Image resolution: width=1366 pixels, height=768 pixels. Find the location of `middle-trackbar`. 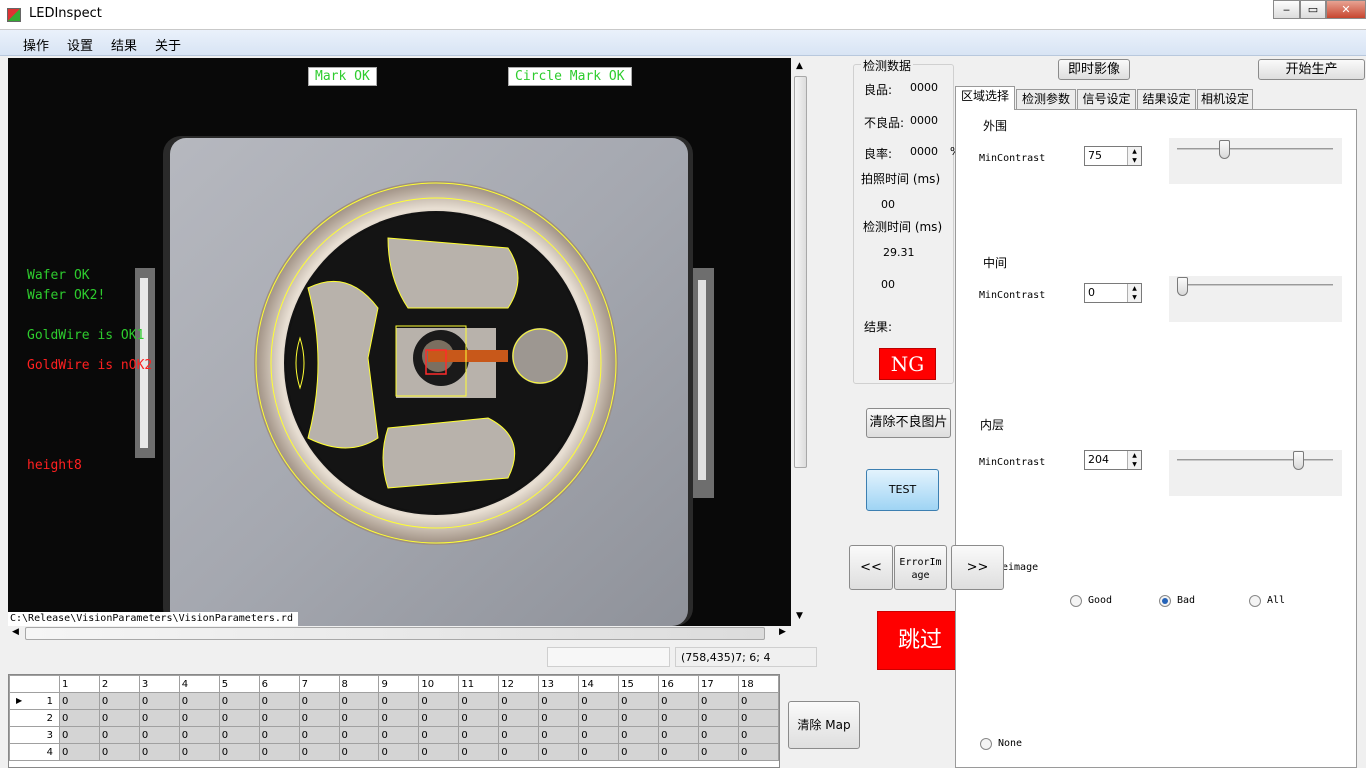

middle-trackbar is located at coordinates (1255, 299).